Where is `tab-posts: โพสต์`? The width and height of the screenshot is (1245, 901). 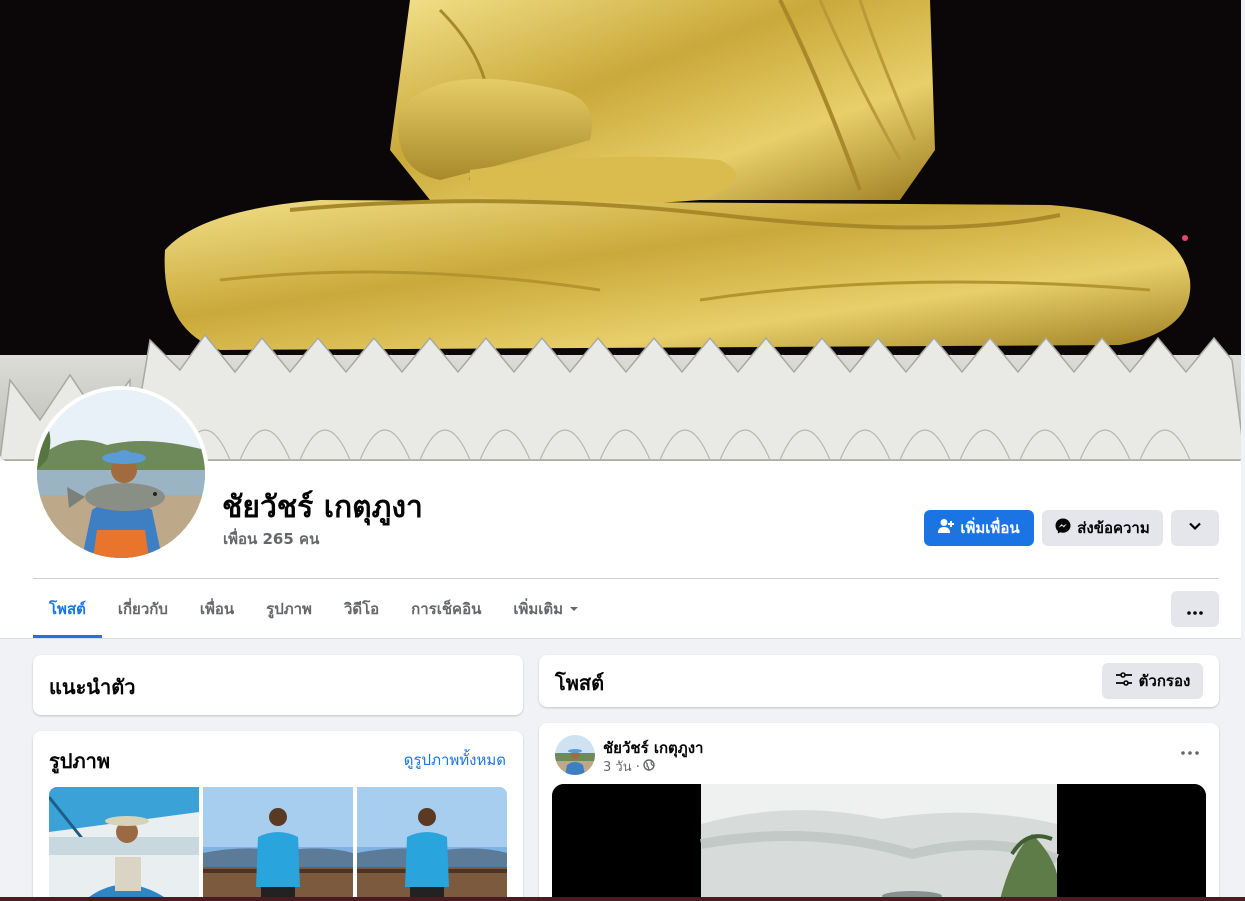
tab-posts: โพสต์ is located at coordinates (67, 609).